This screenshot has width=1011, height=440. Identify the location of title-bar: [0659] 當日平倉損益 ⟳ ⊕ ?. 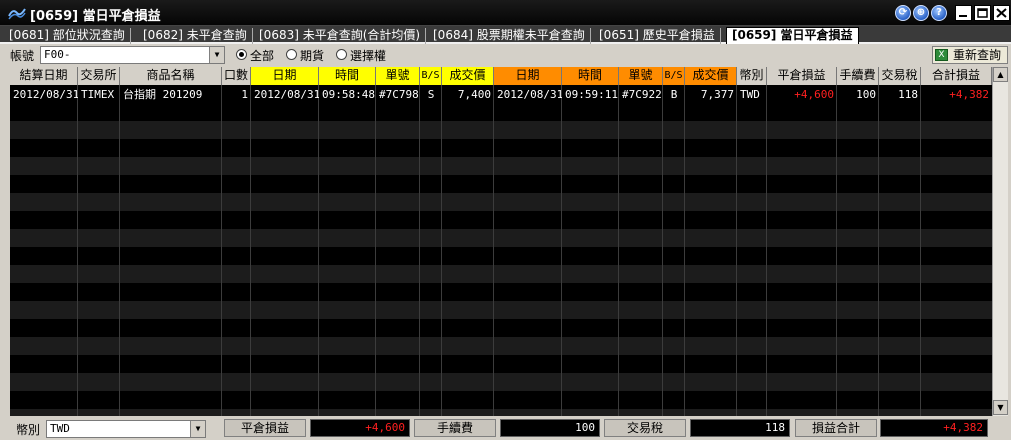
(505, 13).